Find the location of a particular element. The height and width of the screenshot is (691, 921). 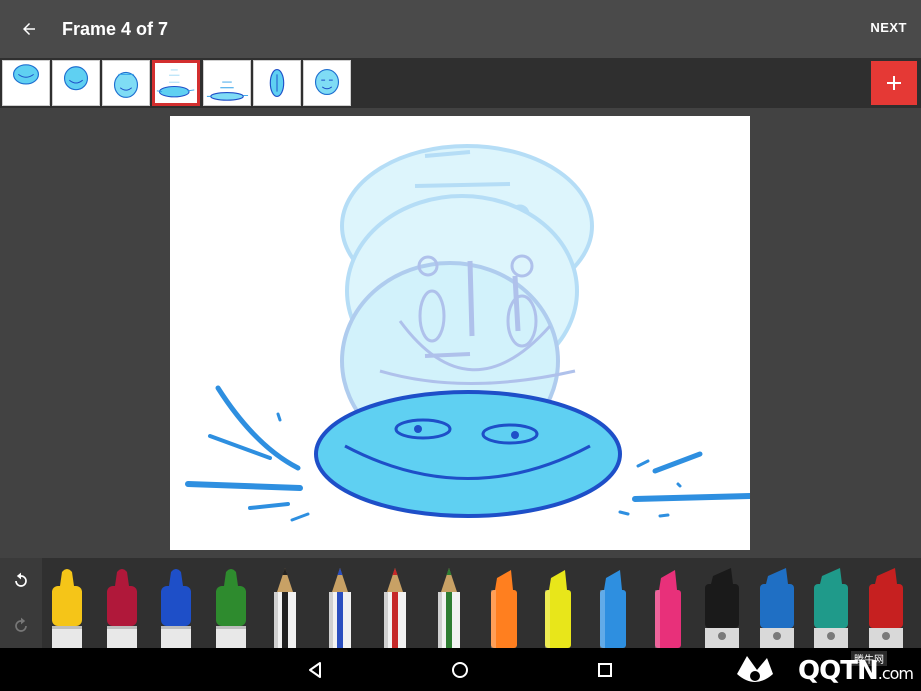

chisel-blue is located at coordinates (777, 606).